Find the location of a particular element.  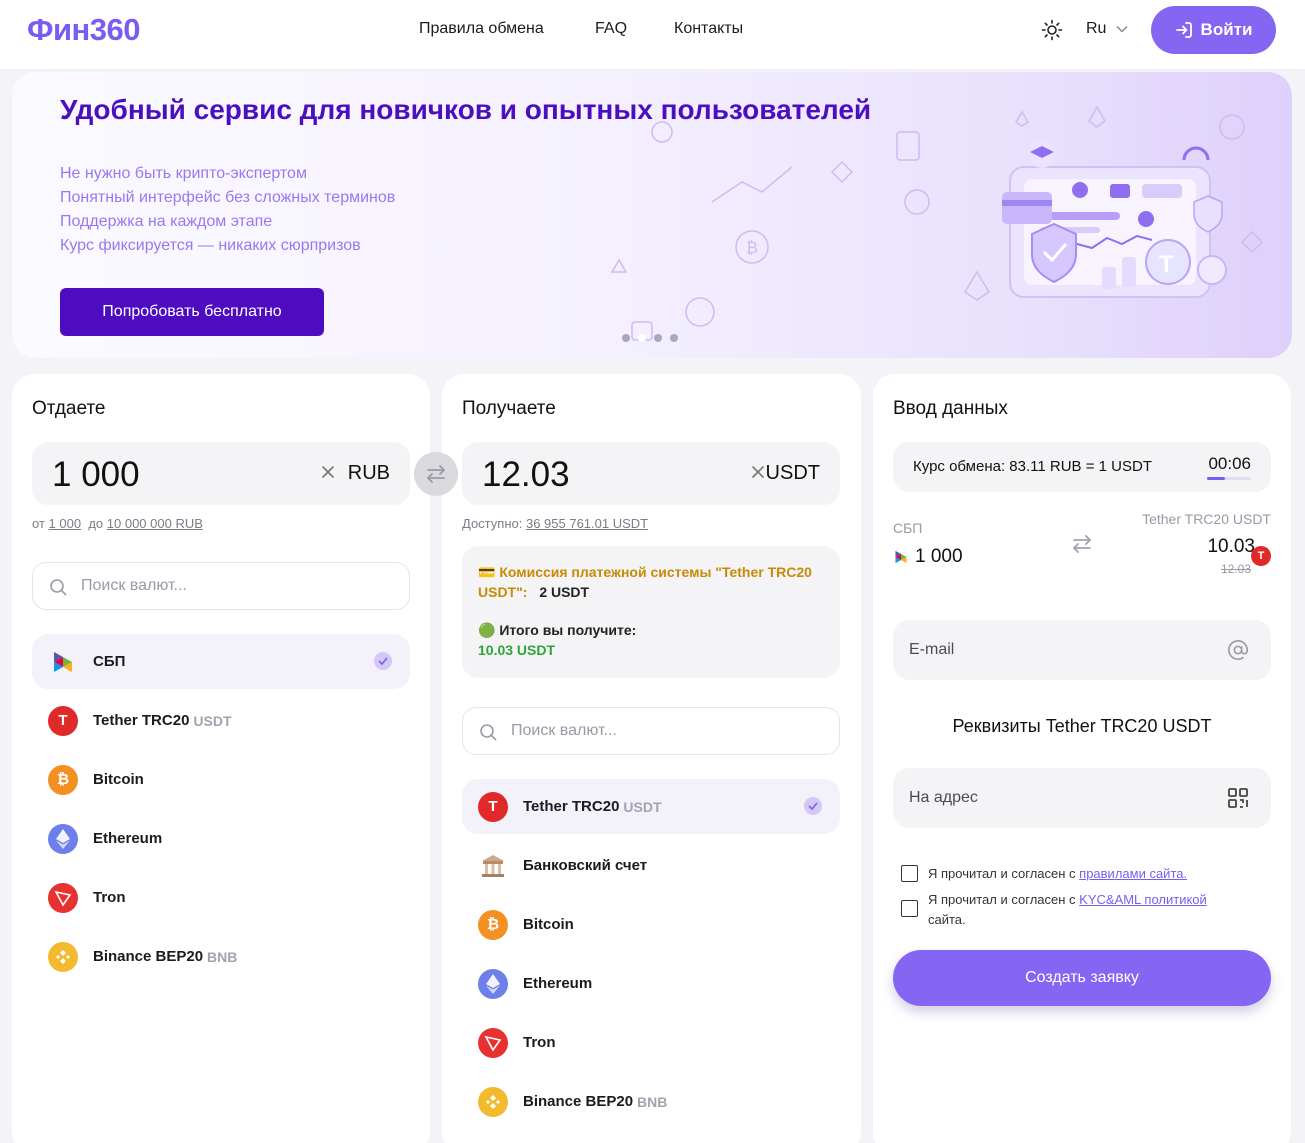

give-amount-value: 1 000 is located at coordinates (96, 475).